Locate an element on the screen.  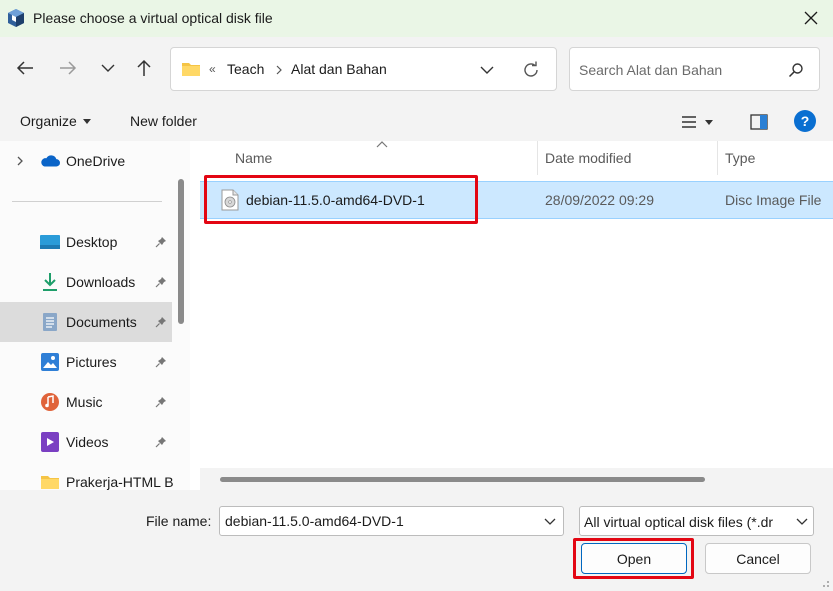
arrow-up-icon is located at coordinates (144, 67).